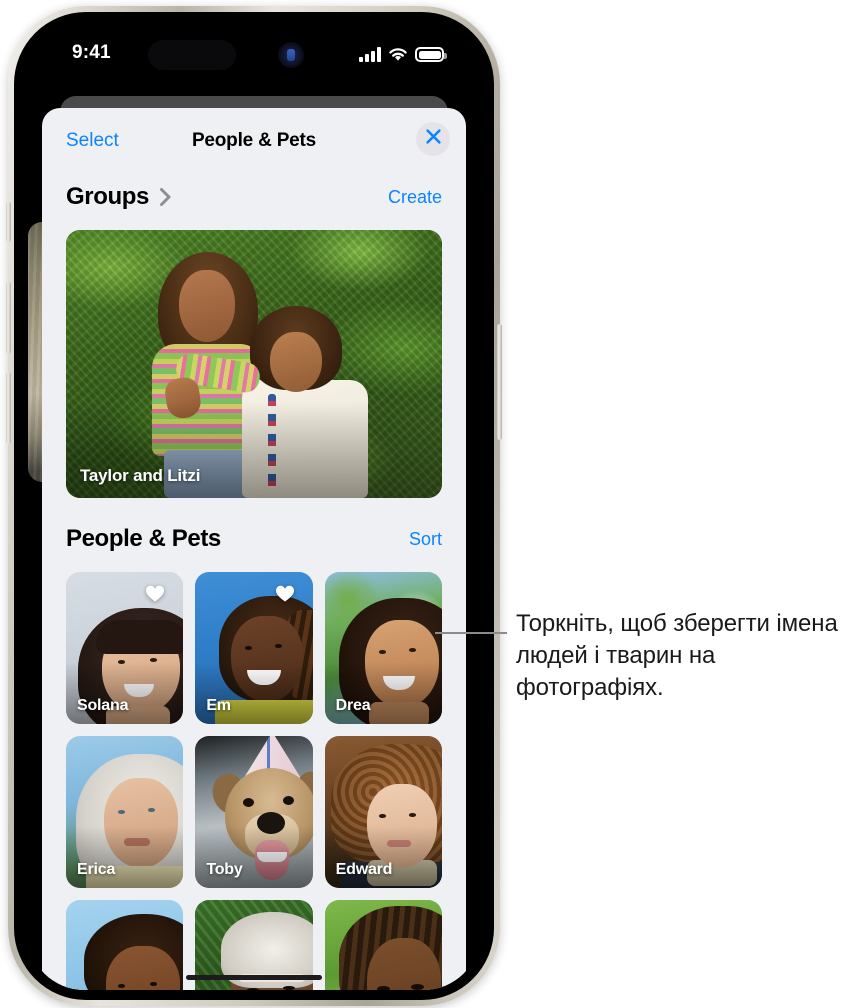  What do you see at coordinates (224, 869) in the screenshot?
I see `pet-name: Toby` at bounding box center [224, 869].